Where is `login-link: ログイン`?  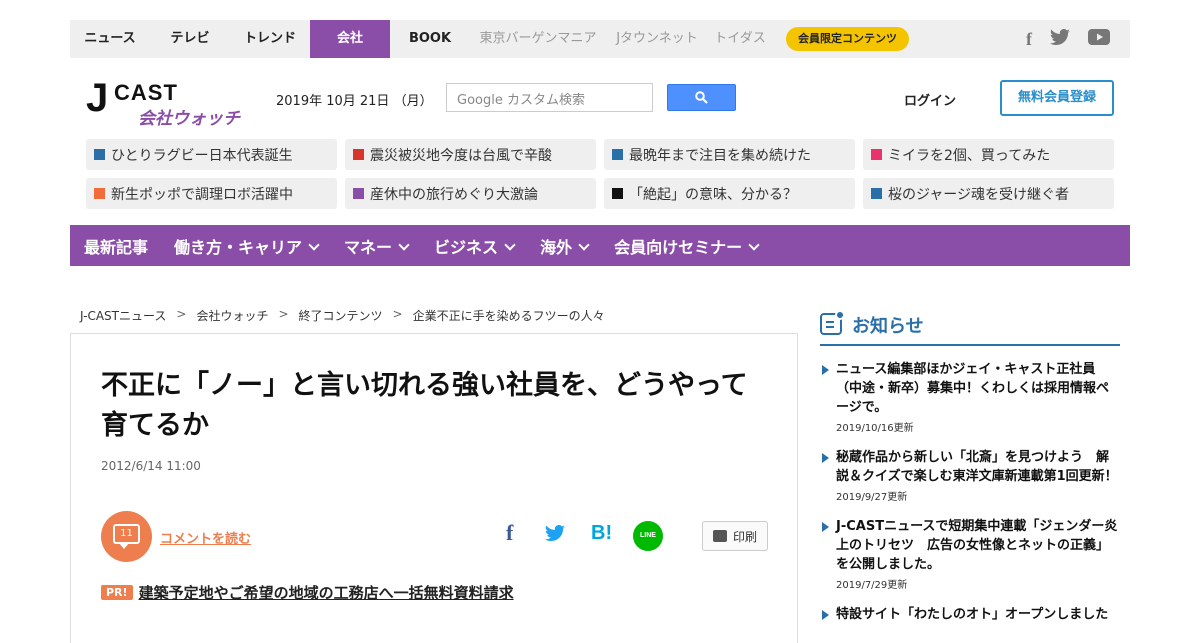 login-link: ログイン is located at coordinates (930, 99).